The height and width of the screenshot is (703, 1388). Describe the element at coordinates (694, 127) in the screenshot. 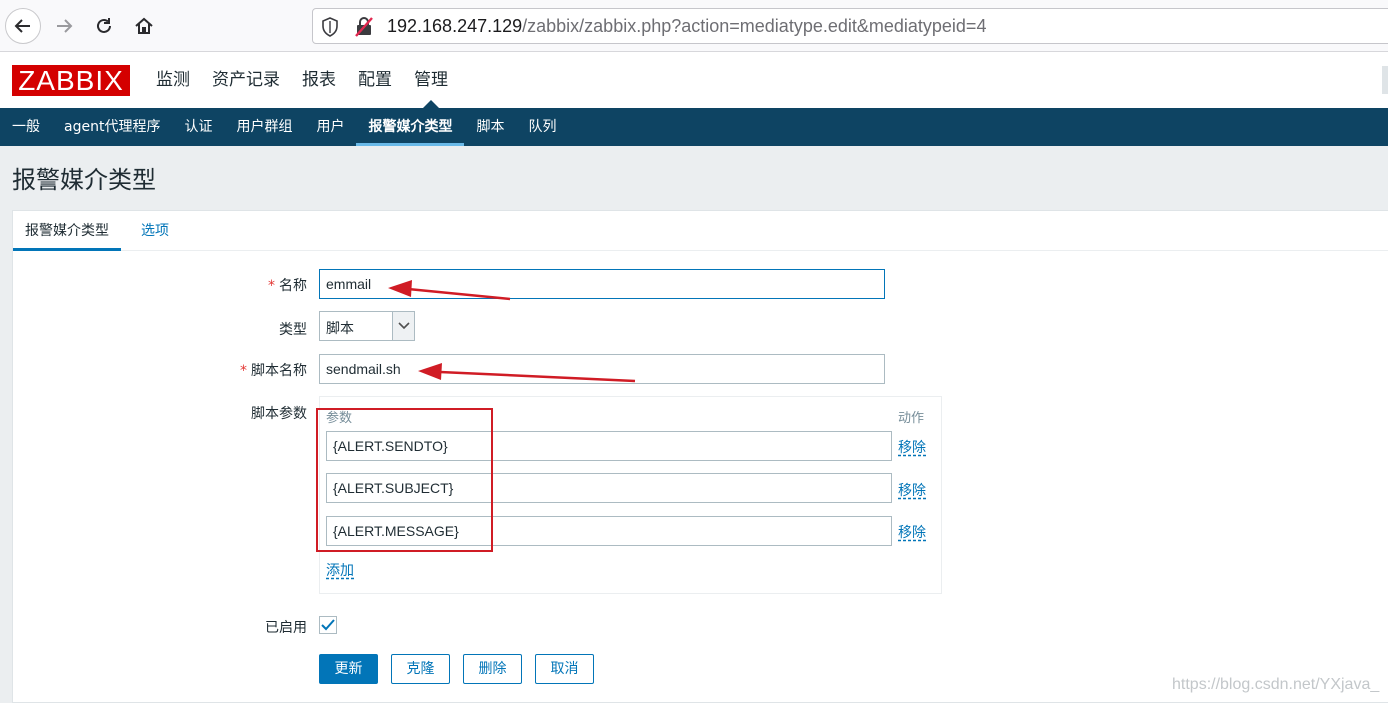

I see `sub-menu: 一般 agent代理程序 认证 用户群组 用户 报警媒介类型 脚本 队列` at that location.